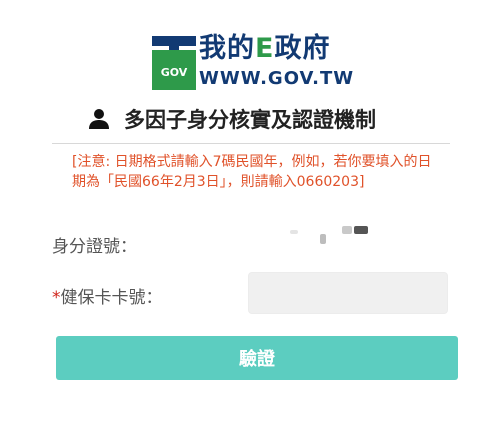 This screenshot has height=429, width=500. I want to click on id-number-value-redacted, so click(330, 236).